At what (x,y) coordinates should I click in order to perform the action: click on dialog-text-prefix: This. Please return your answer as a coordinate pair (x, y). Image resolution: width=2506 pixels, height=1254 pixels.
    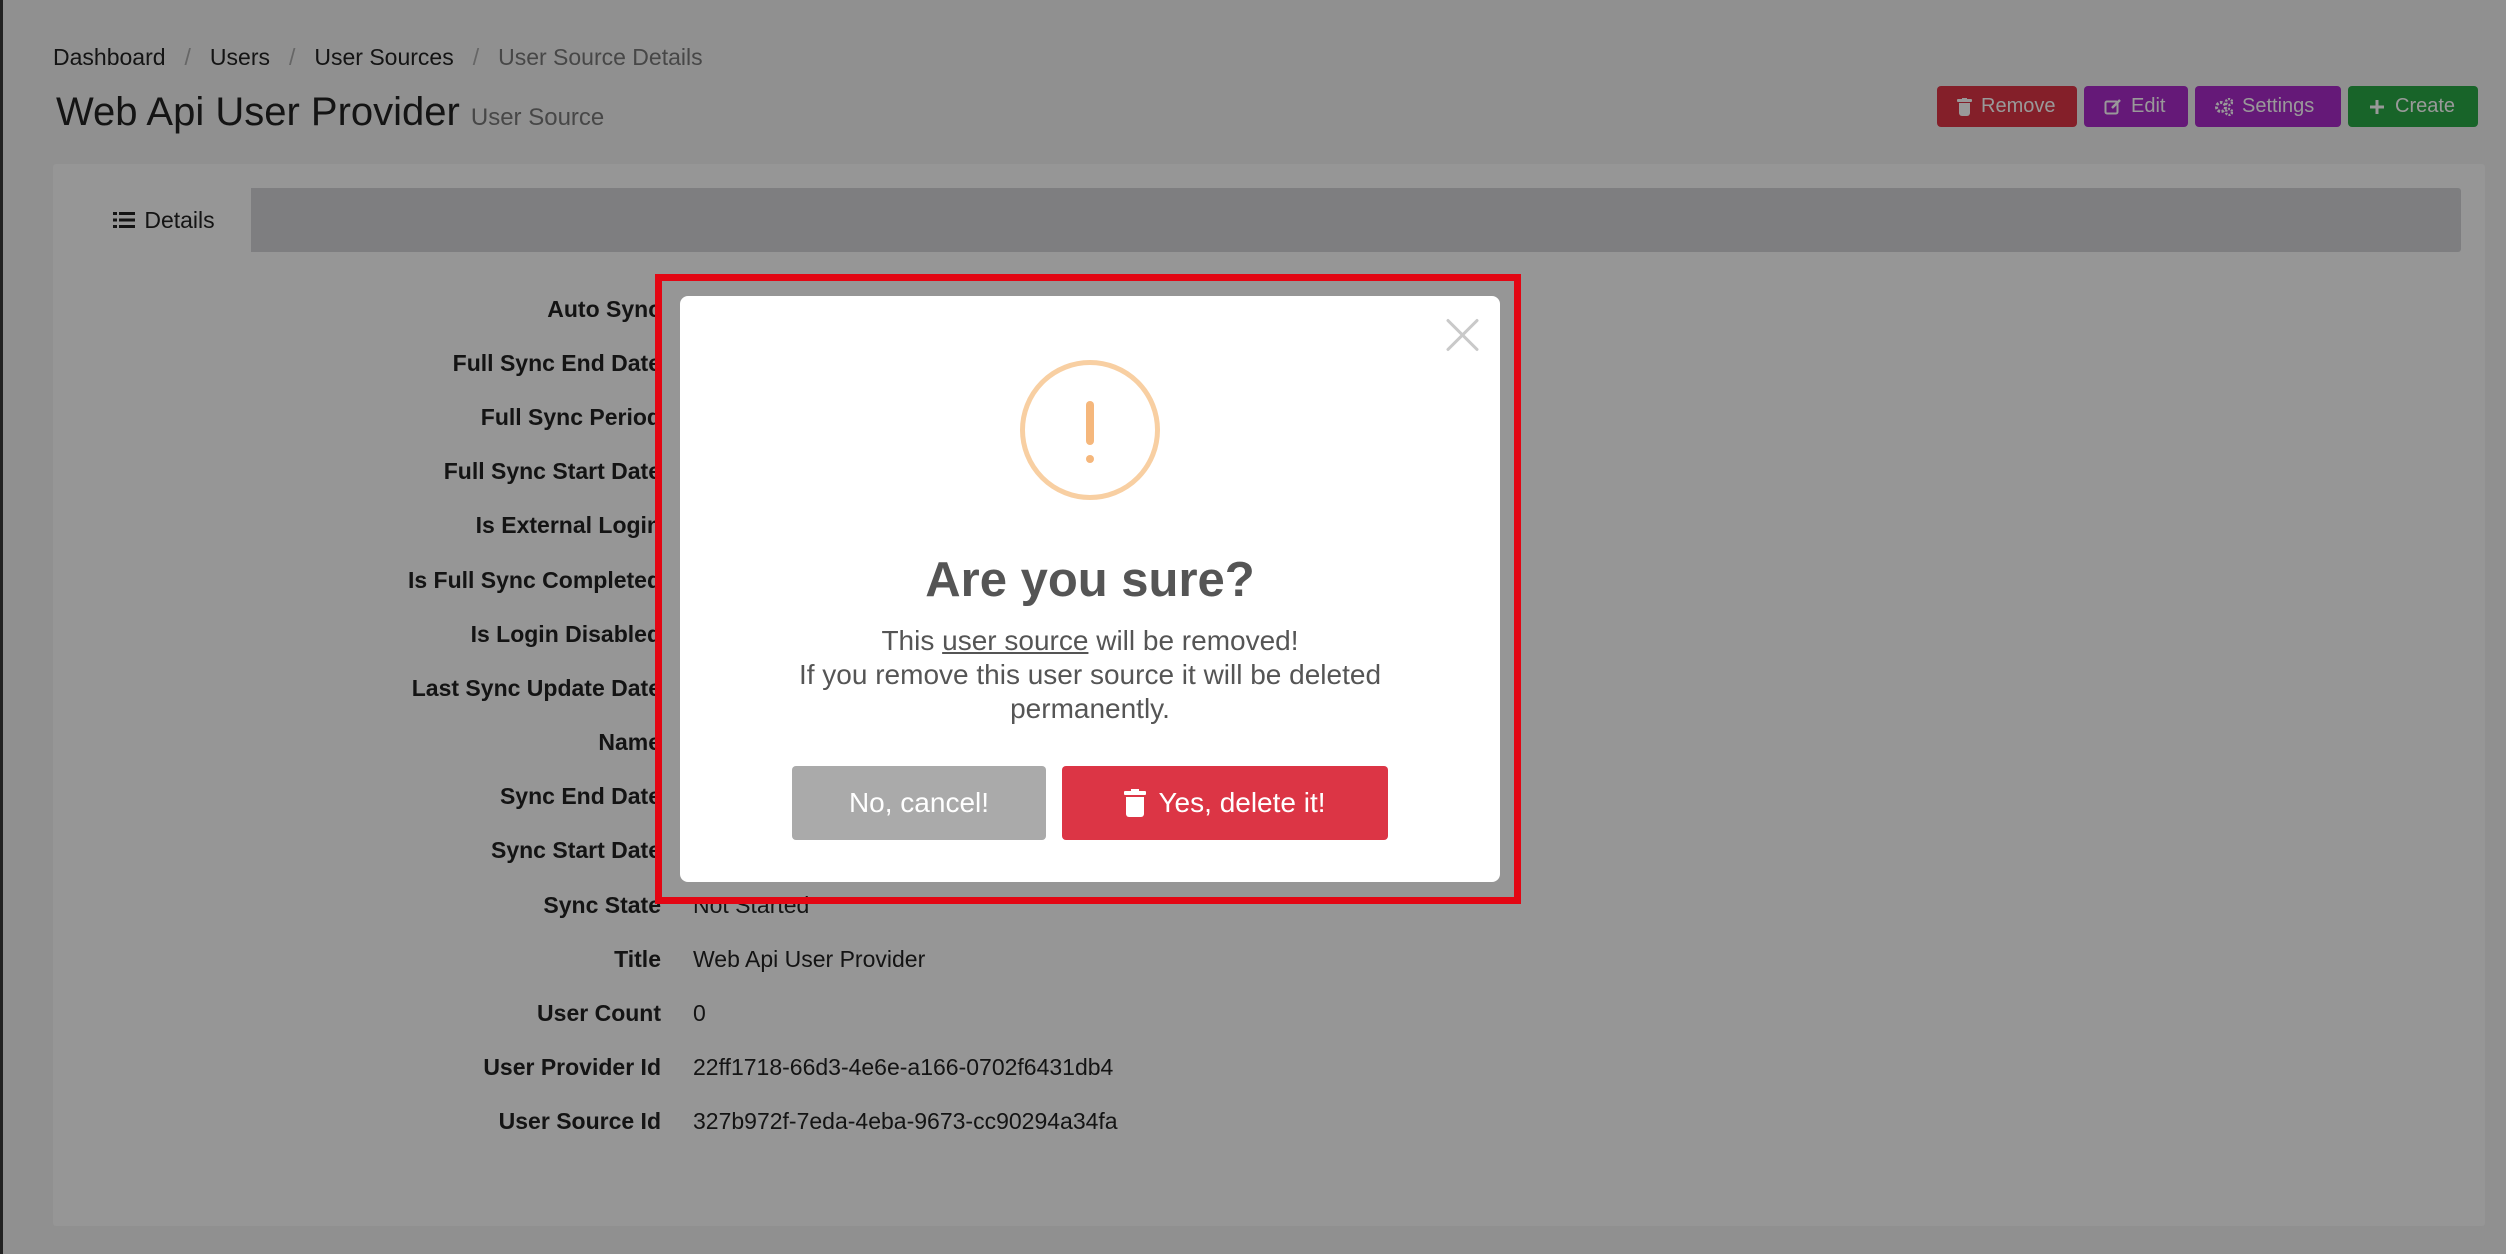
    Looking at the image, I should click on (908, 640).